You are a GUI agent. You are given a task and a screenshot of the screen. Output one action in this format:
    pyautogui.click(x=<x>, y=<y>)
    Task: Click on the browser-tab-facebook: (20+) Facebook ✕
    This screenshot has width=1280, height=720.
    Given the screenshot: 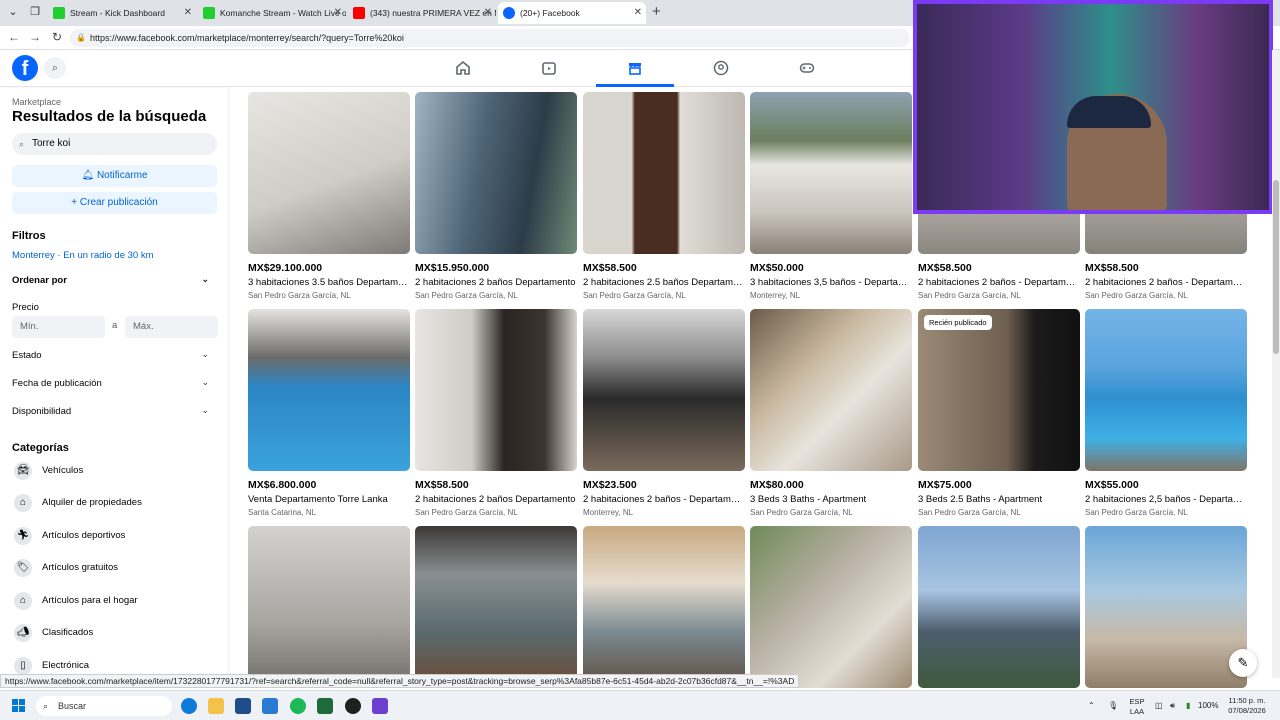 What is the action you would take?
    pyautogui.click(x=572, y=13)
    